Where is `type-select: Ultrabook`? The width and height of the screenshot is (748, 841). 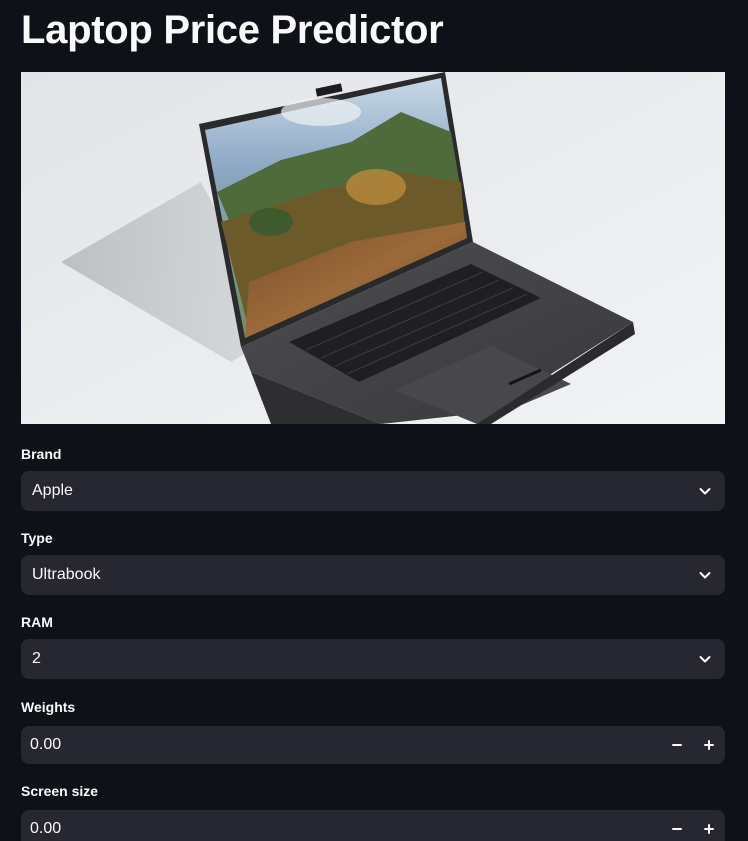 type-select: Ultrabook is located at coordinates (373, 575).